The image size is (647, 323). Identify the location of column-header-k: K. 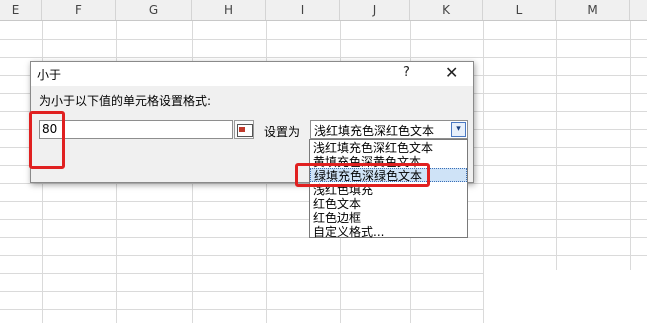
(446, 10).